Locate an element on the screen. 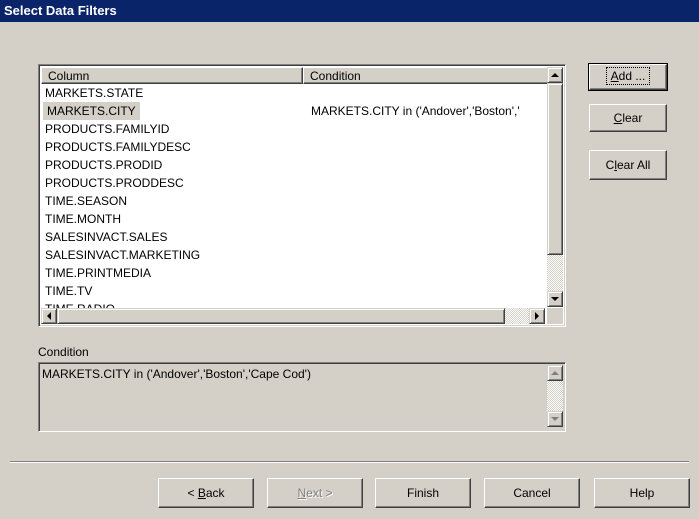 Image resolution: width=699 pixels, height=519 pixels. help-button: Help is located at coordinates (642, 493).